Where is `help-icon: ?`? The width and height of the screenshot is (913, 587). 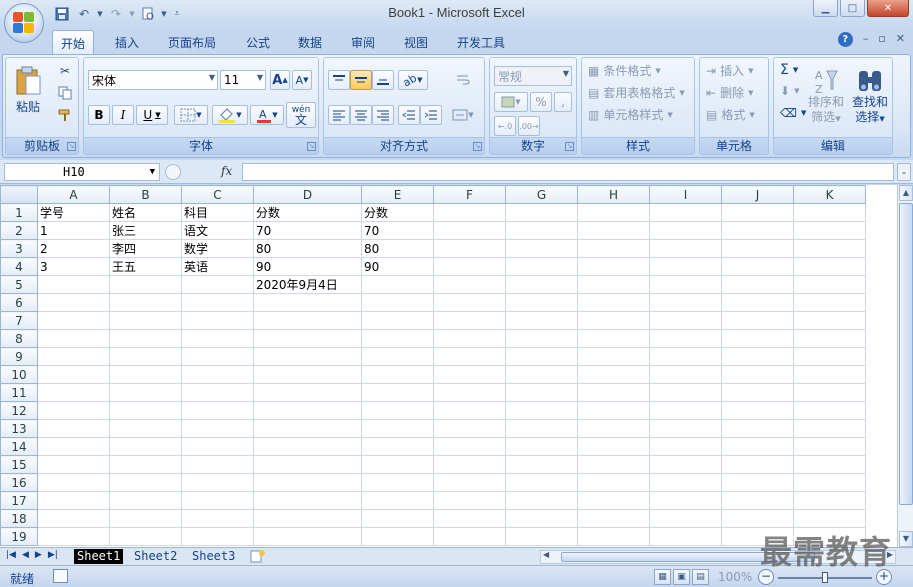 help-icon: ? is located at coordinates (845, 39).